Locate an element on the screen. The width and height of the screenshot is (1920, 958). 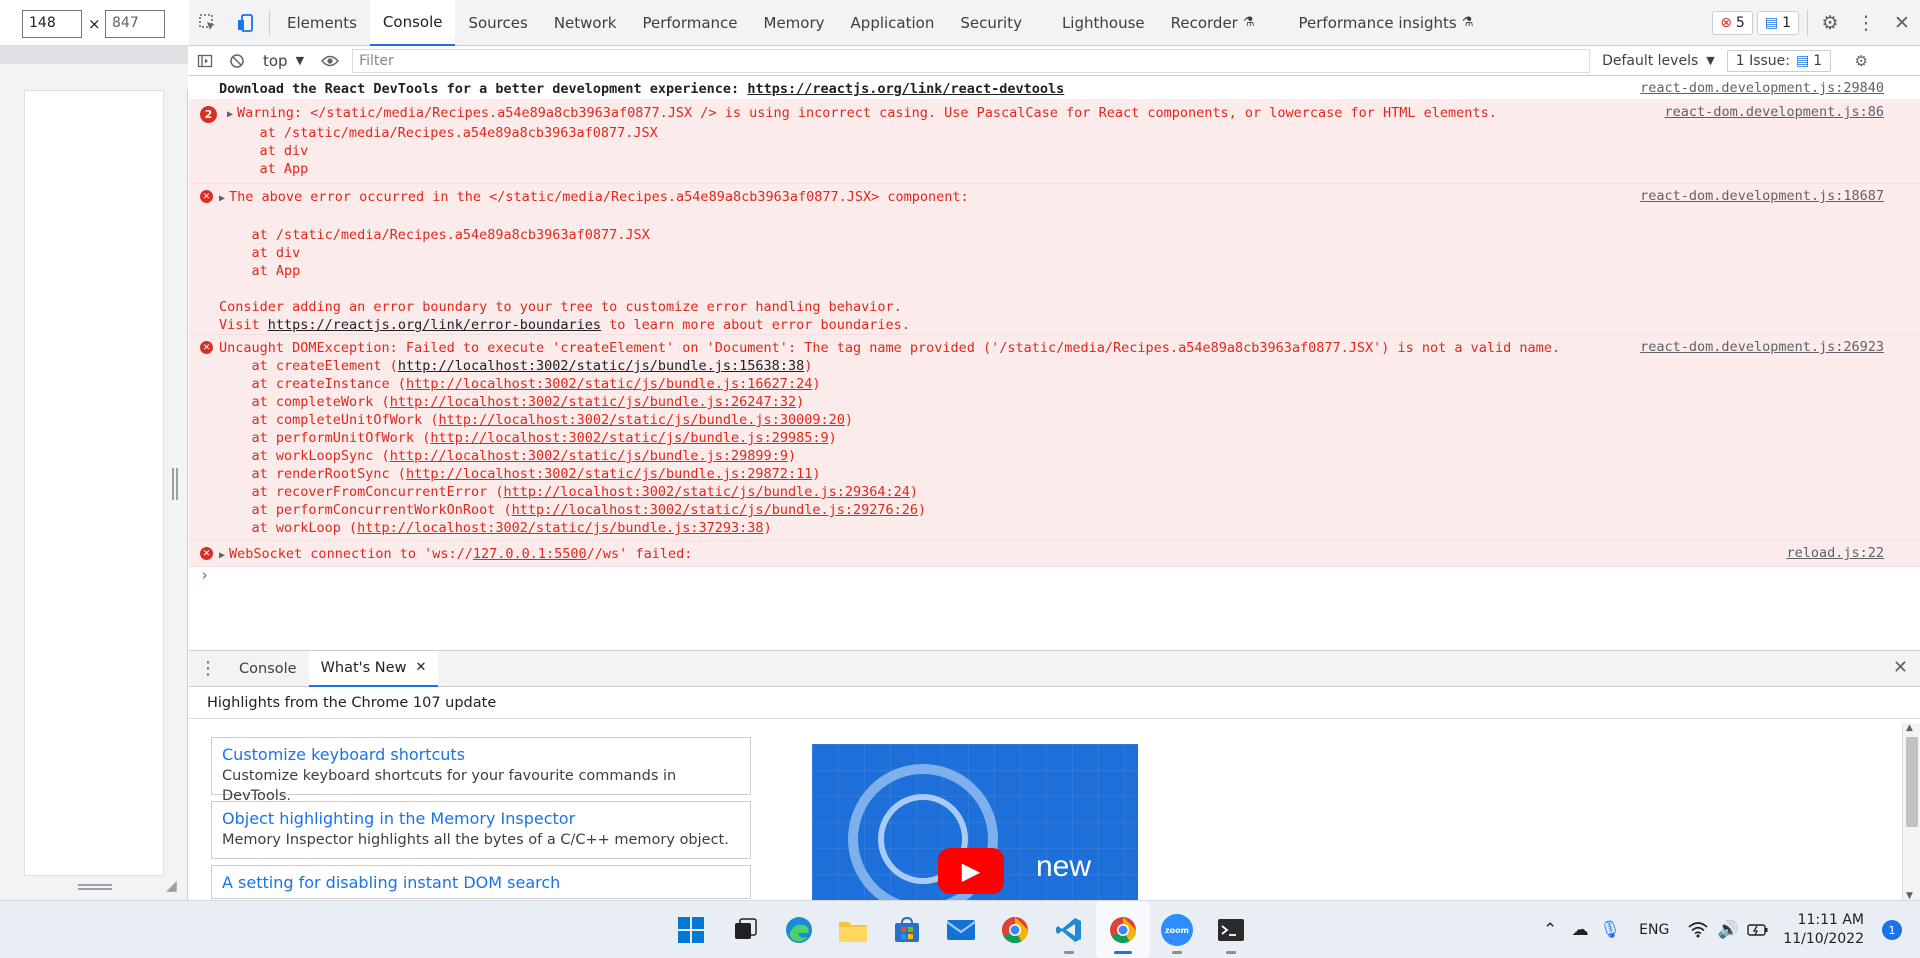
drawer-tab-console: Console is located at coordinates (268, 669).